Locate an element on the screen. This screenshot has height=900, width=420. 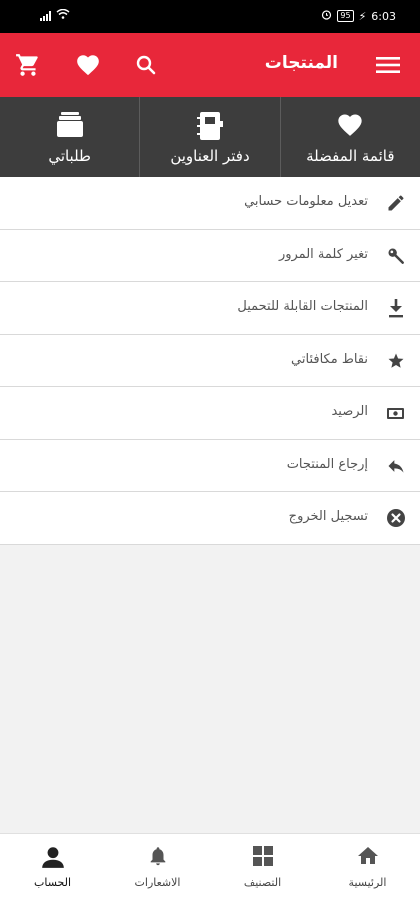
signal-icon is located at coordinates (45, 15).